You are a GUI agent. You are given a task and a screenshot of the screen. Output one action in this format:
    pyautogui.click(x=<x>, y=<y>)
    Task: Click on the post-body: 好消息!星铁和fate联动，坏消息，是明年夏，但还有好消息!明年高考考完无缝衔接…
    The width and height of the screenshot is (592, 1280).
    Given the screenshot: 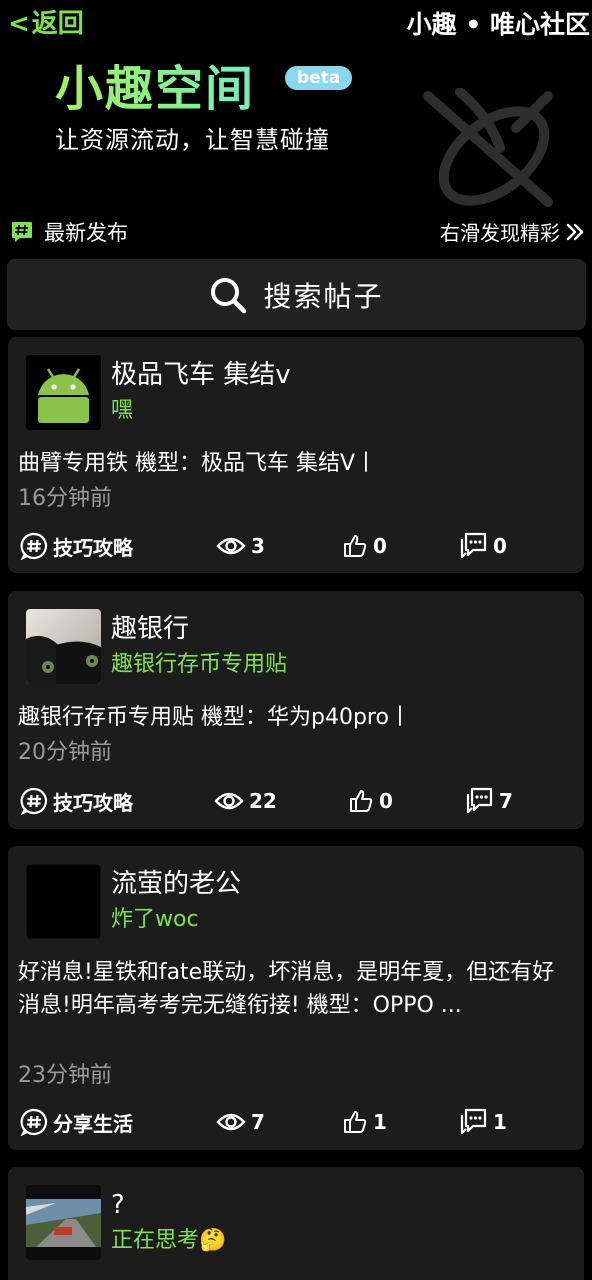 What is the action you would take?
    pyautogui.click(x=286, y=989)
    